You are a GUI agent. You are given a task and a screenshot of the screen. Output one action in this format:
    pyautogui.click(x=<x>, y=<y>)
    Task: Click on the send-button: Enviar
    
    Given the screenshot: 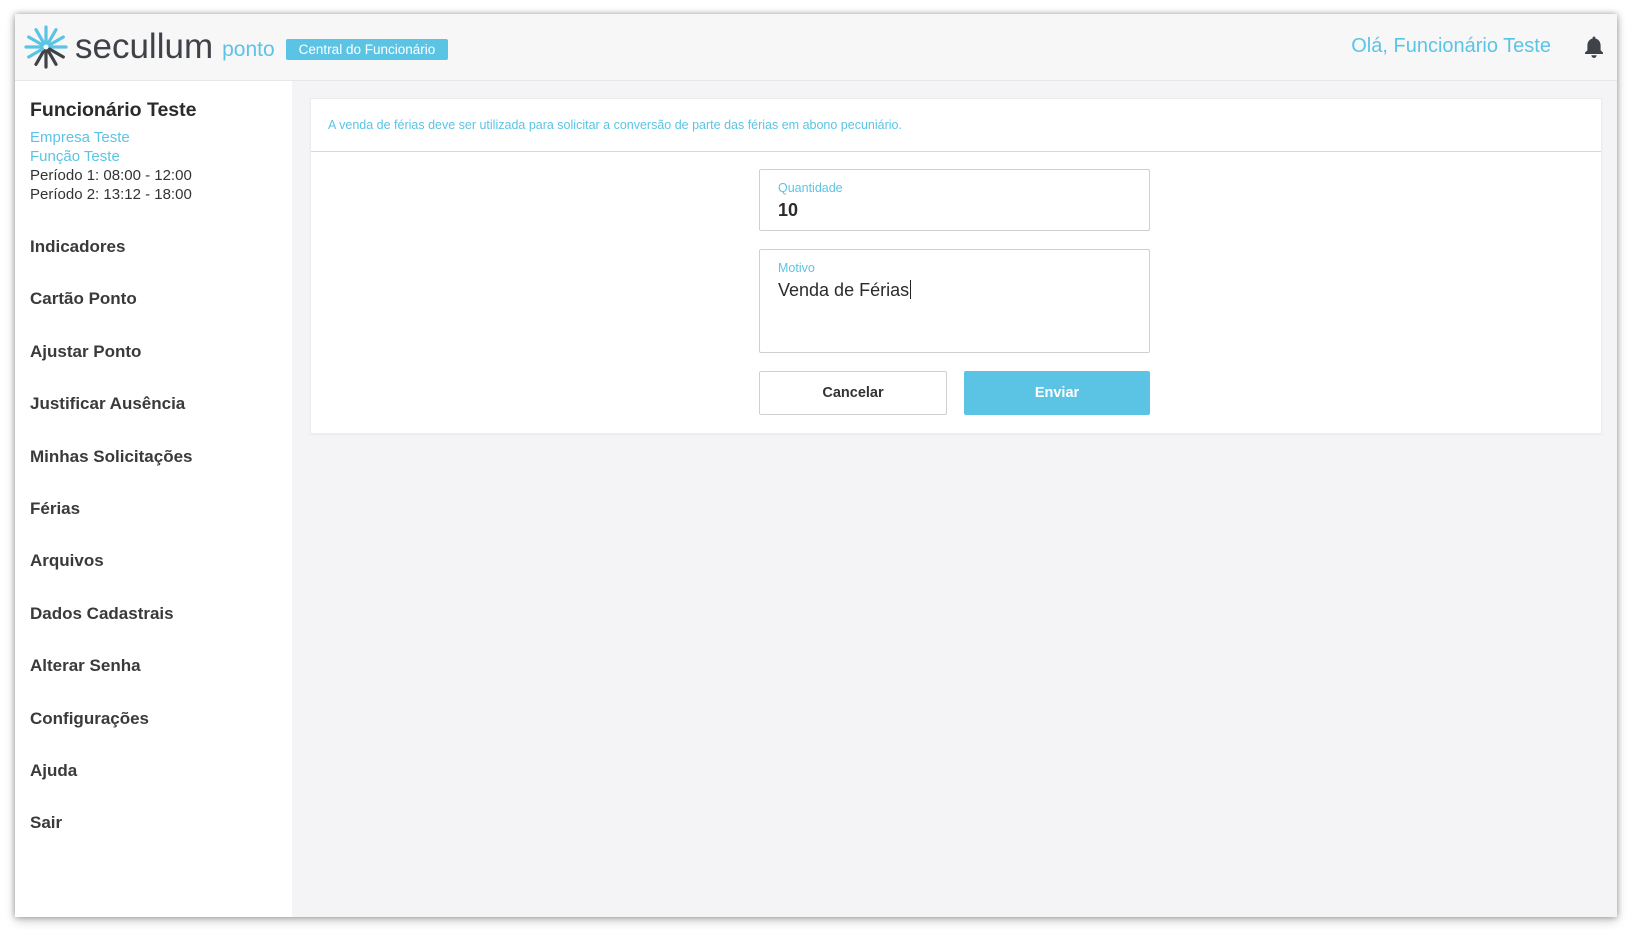 What is the action you would take?
    pyautogui.click(x=1057, y=393)
    